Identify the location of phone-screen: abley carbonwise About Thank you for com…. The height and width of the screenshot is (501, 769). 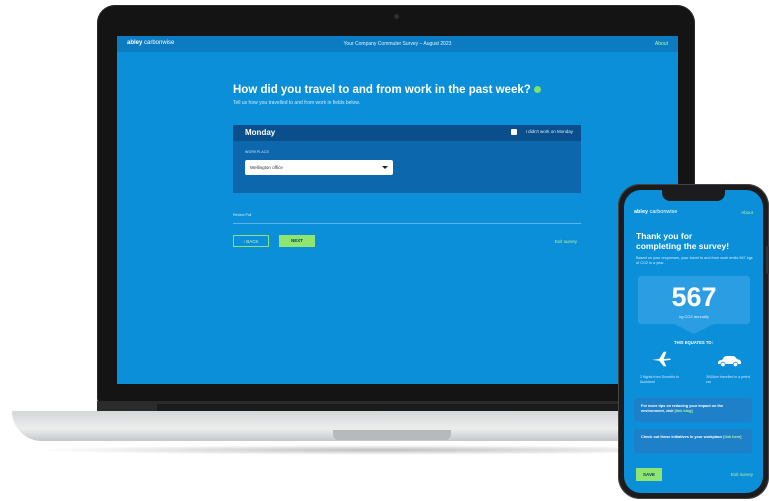
(693, 341).